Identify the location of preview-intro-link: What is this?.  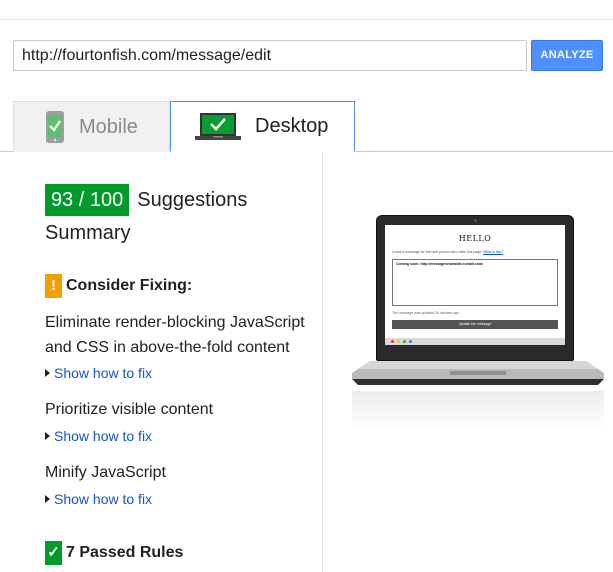
(493, 252).